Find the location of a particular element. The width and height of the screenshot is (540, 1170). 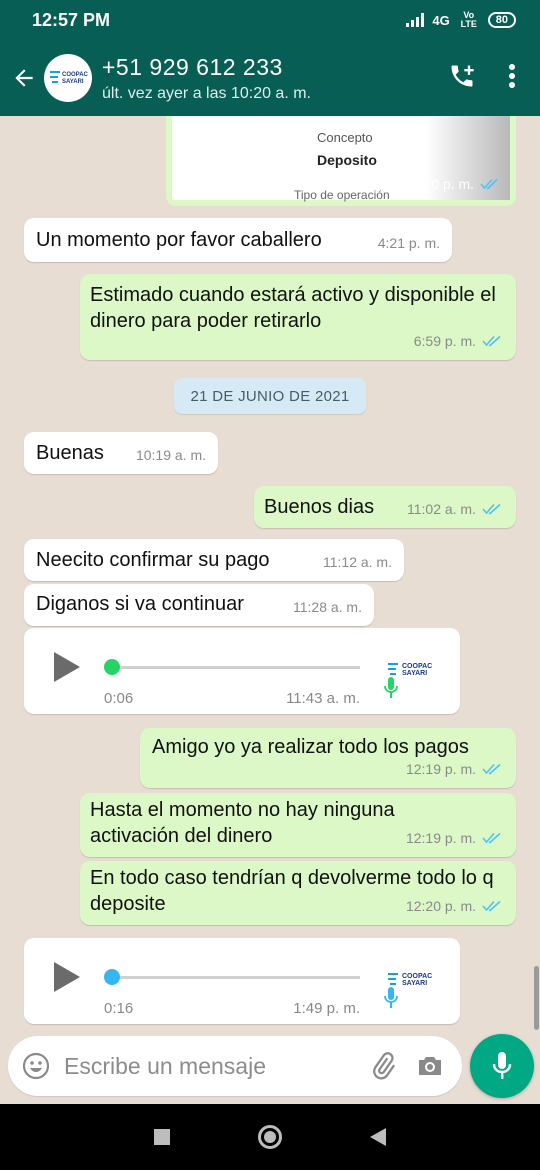

home-icon is located at coordinates (270, 1137).